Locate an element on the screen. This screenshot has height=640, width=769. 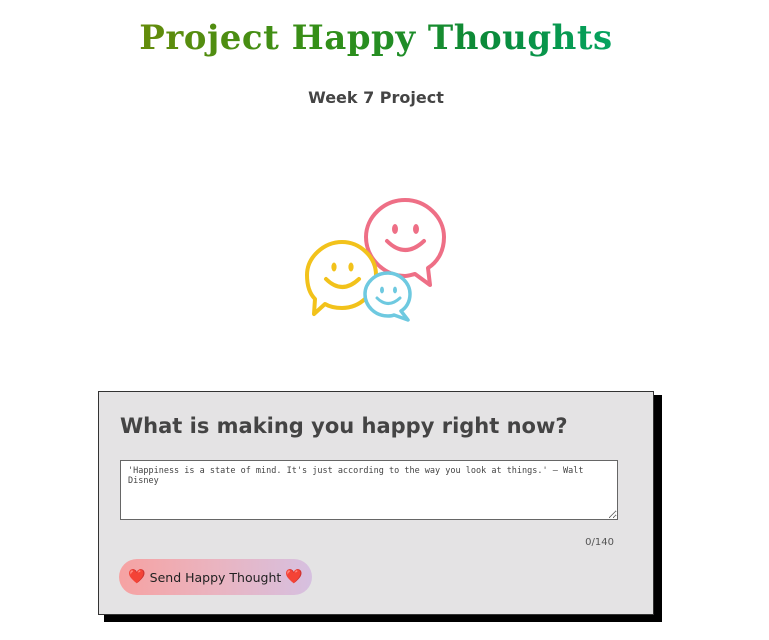
send-button-label: Send Happy Thought is located at coordinates (215, 577).